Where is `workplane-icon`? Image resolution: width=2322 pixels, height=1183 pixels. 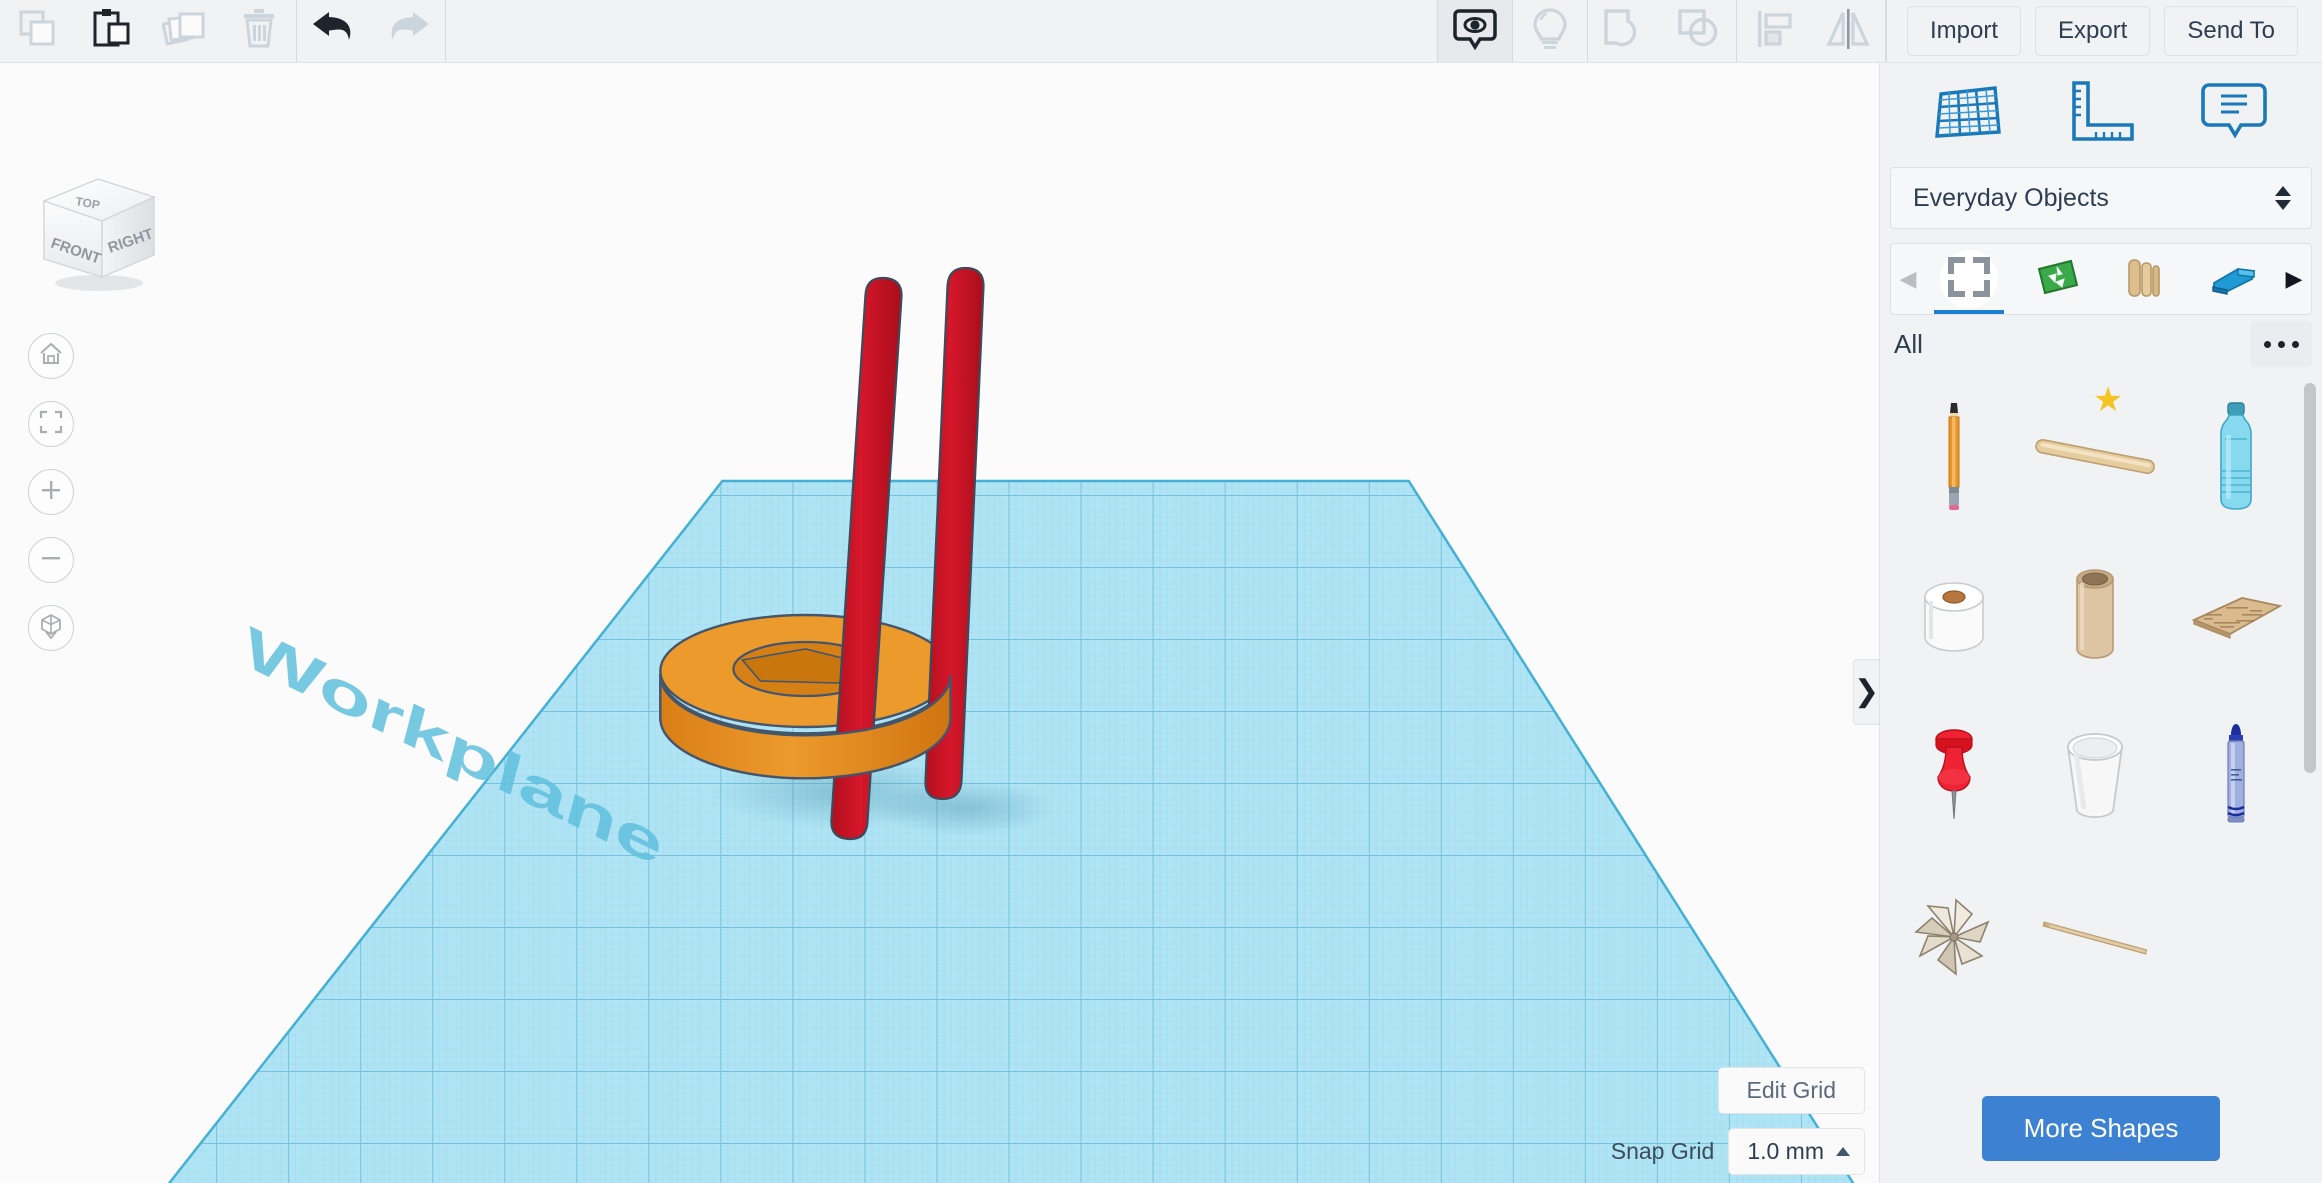 workplane-icon is located at coordinates (1968, 113).